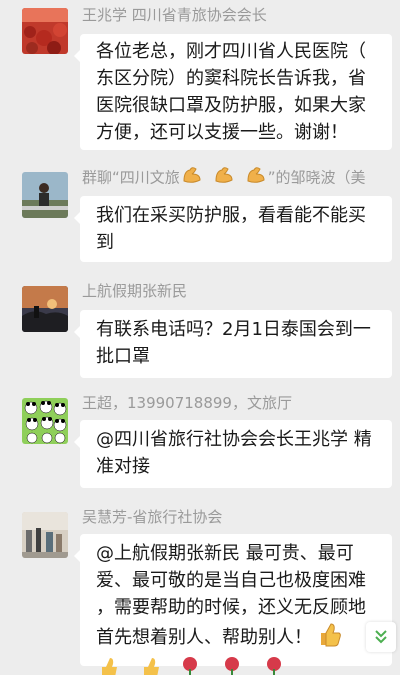  I want to click on sender-name-suffix: ”的邹晓波（美, so click(316, 177).